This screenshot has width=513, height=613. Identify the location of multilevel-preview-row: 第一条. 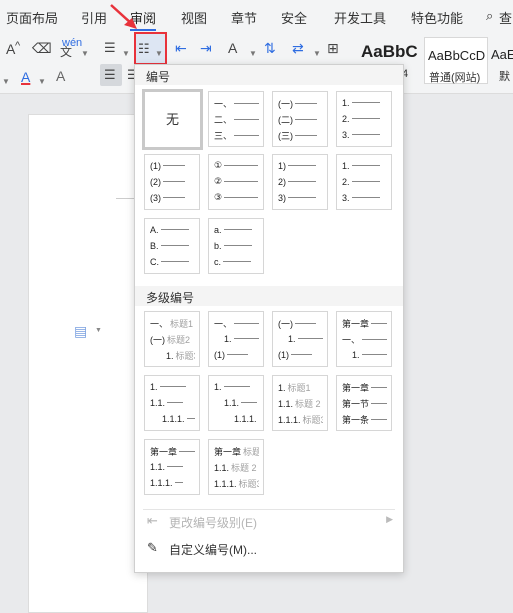
(364, 420).